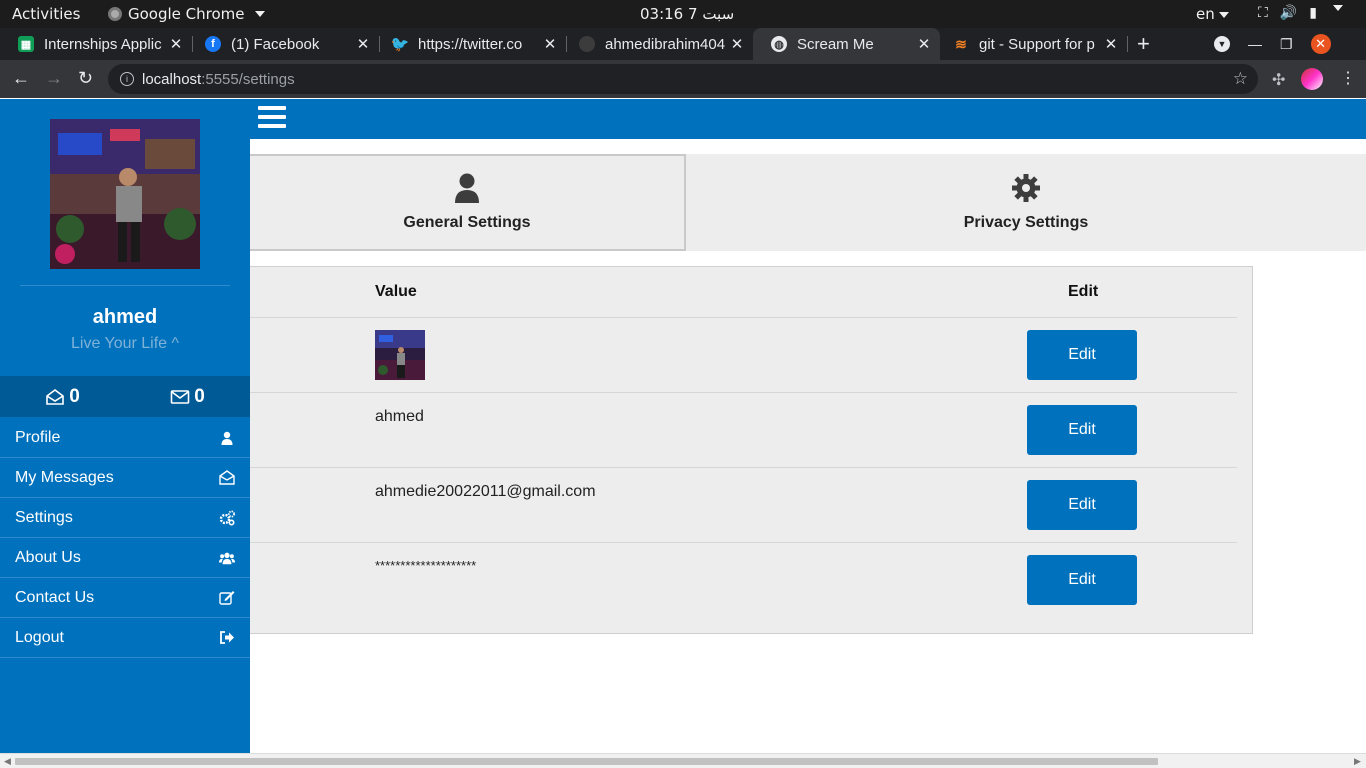 This screenshot has width=1366, height=768. What do you see at coordinates (125, 438) in the screenshot?
I see `sidebar-item-profile: Profile` at bounding box center [125, 438].